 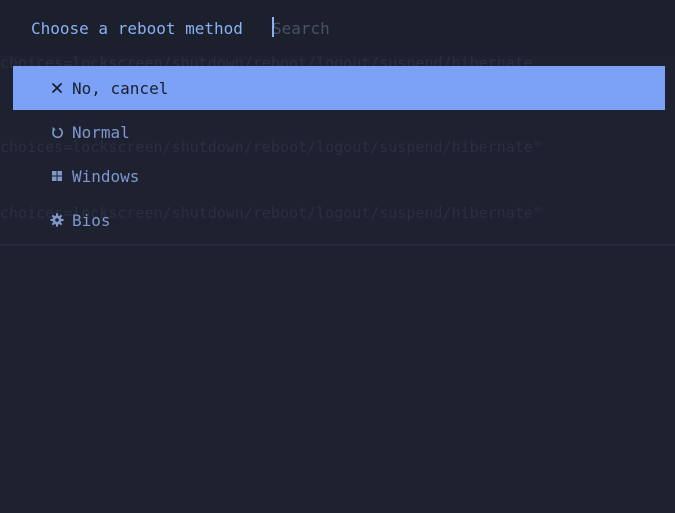 I want to click on gear-icon, so click(x=57, y=220).